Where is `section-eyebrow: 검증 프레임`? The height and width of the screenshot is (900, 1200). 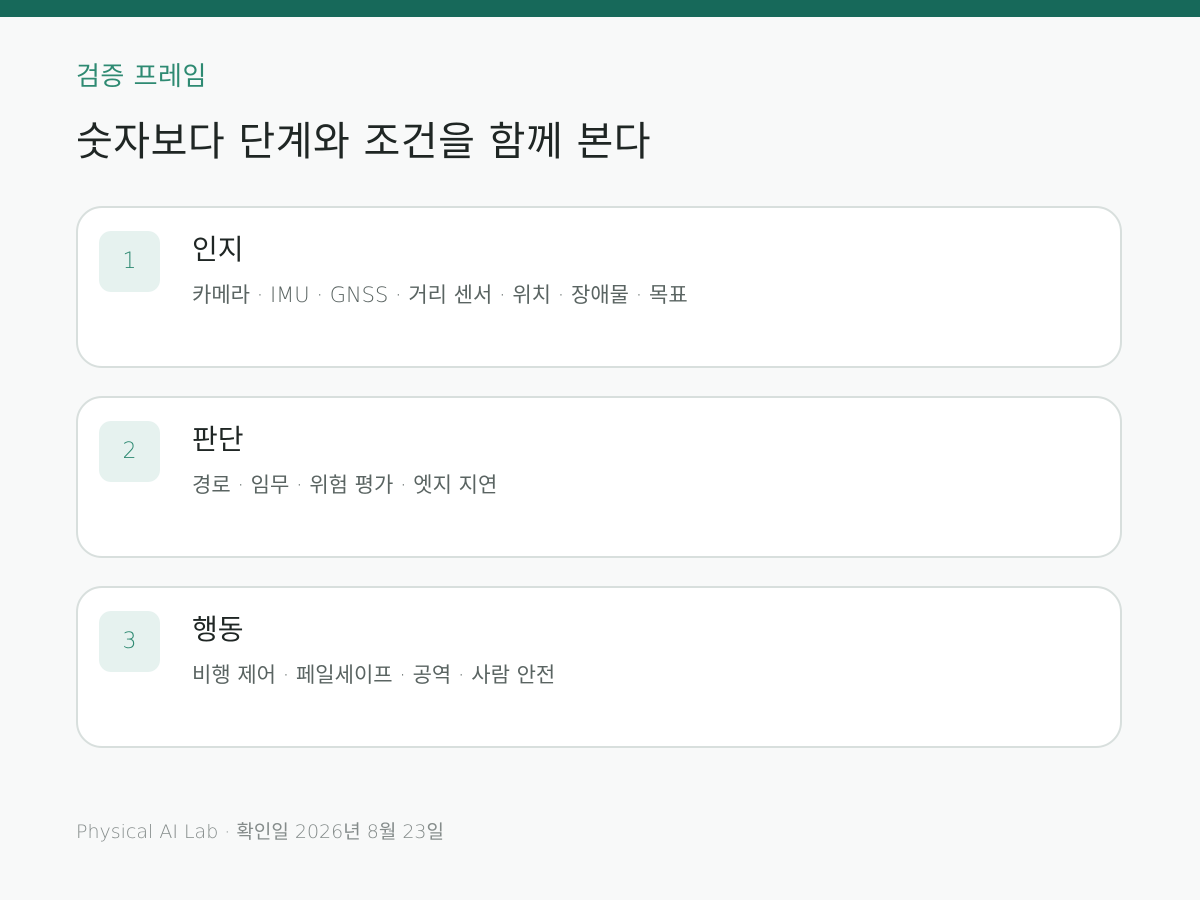 section-eyebrow: 검증 프레임 is located at coordinates (141, 77).